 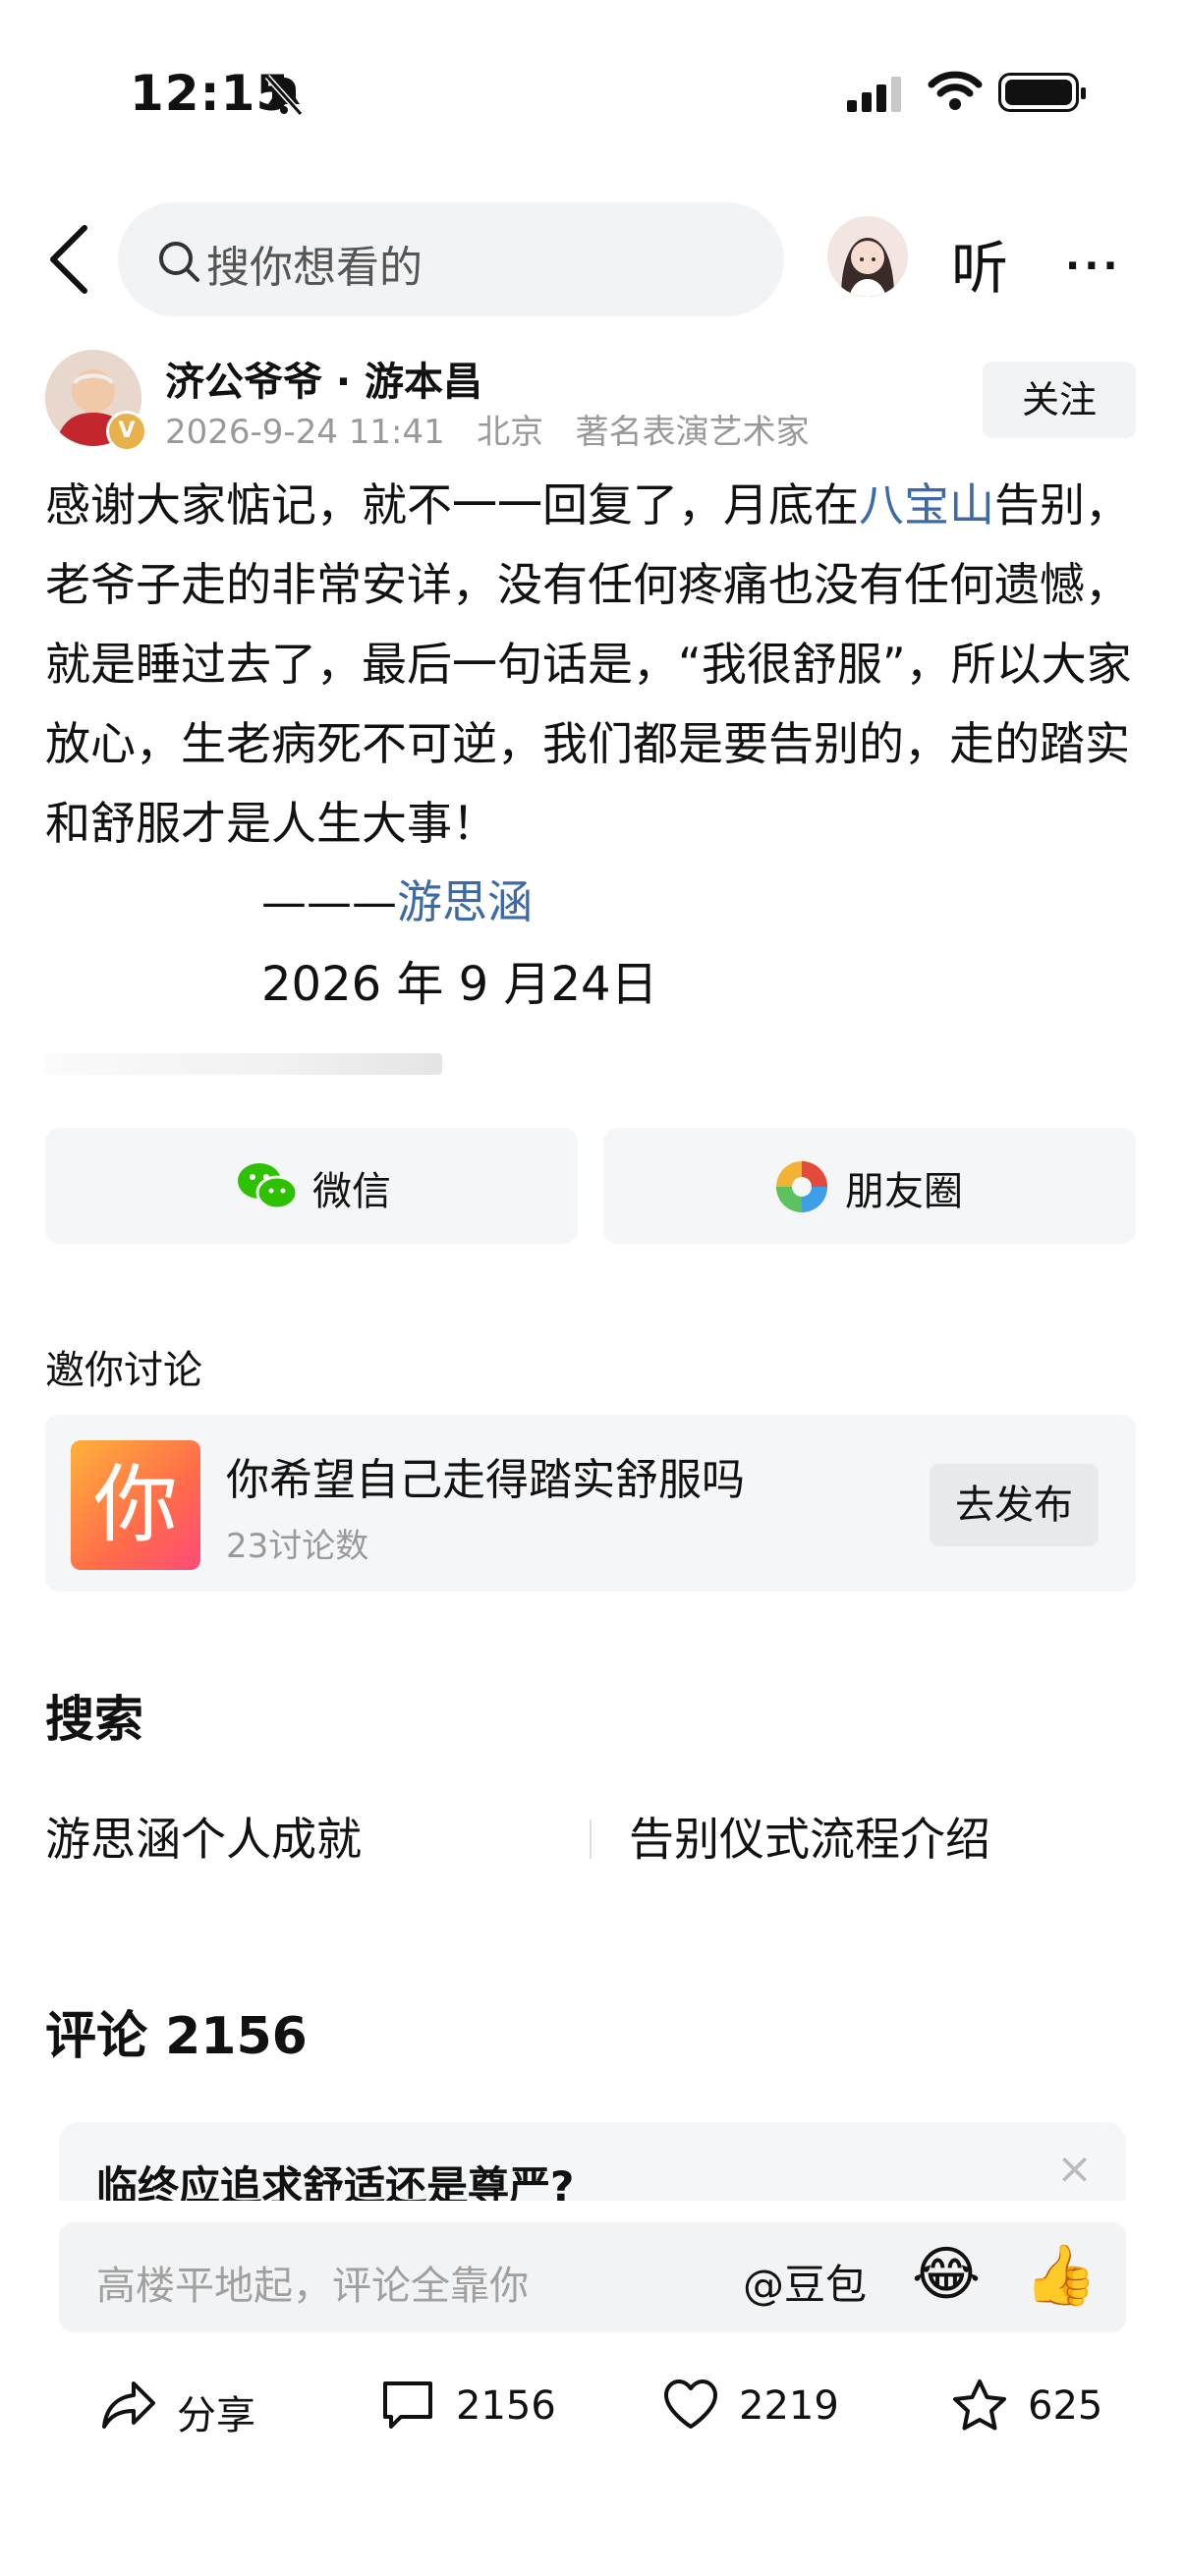 I want to click on mute-bell-icon, so click(x=284, y=95).